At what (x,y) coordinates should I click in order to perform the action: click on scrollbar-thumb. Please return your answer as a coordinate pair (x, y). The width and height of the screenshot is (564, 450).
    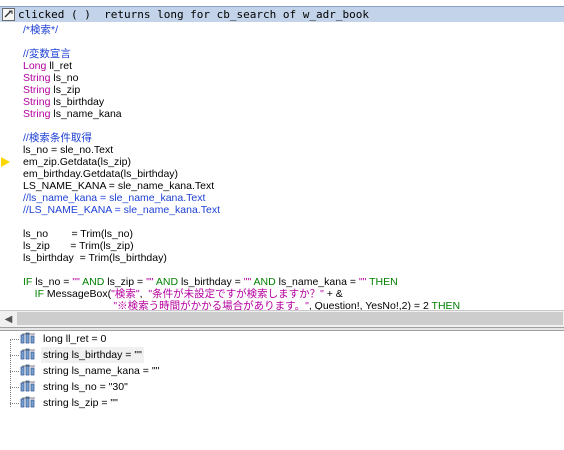
    Looking at the image, I should click on (290, 318).